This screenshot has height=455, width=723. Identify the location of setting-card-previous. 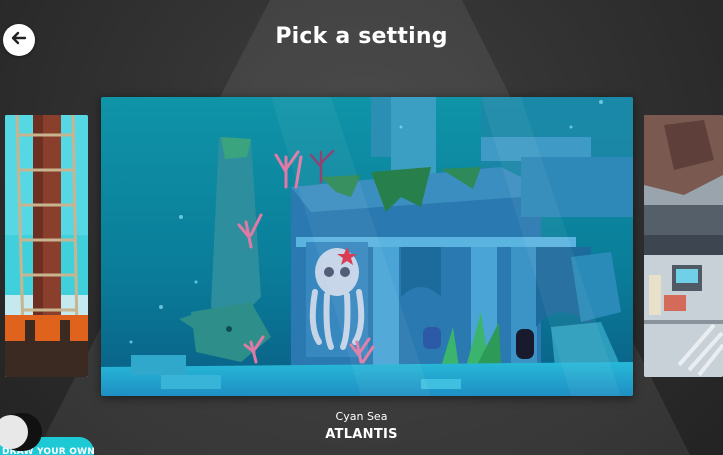
(46, 246).